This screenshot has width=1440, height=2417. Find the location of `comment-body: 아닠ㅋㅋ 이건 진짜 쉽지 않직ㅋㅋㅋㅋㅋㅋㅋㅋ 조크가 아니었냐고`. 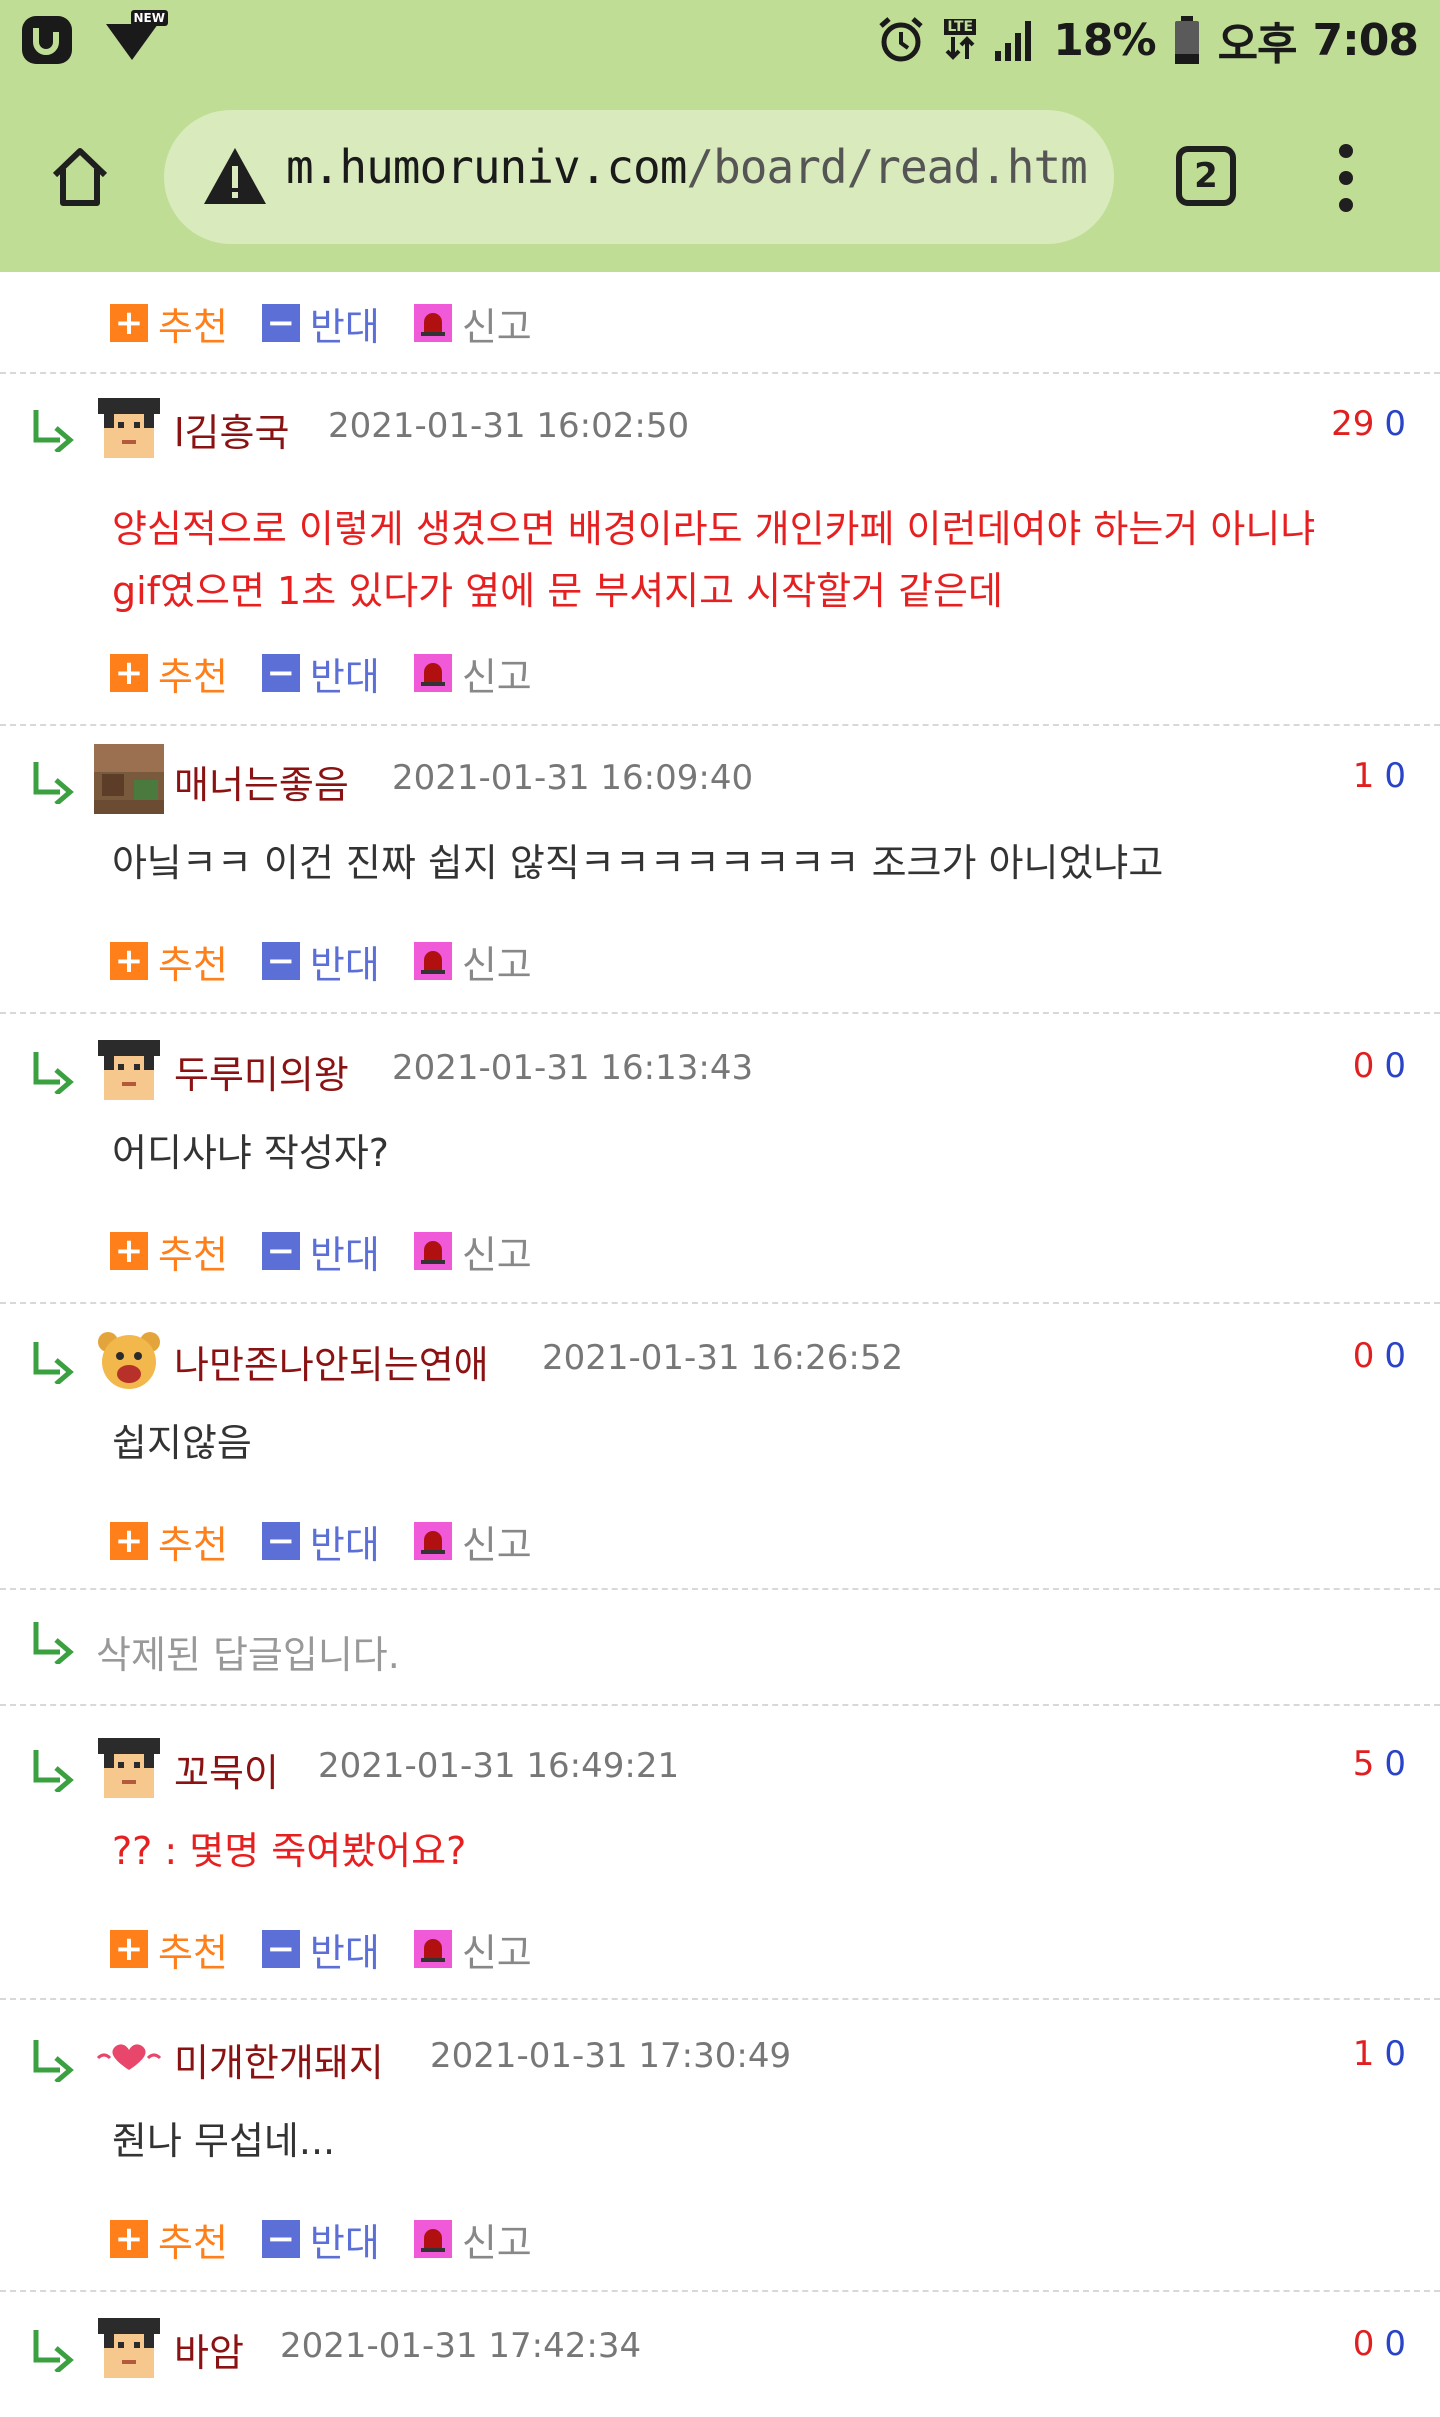

comment-body: 아닠ㅋㅋ 이건 진짜 쉽지 않직ㅋㅋㅋㅋㅋㅋㅋㅋ 조크가 아니었냐고 is located at coordinates (762, 863).